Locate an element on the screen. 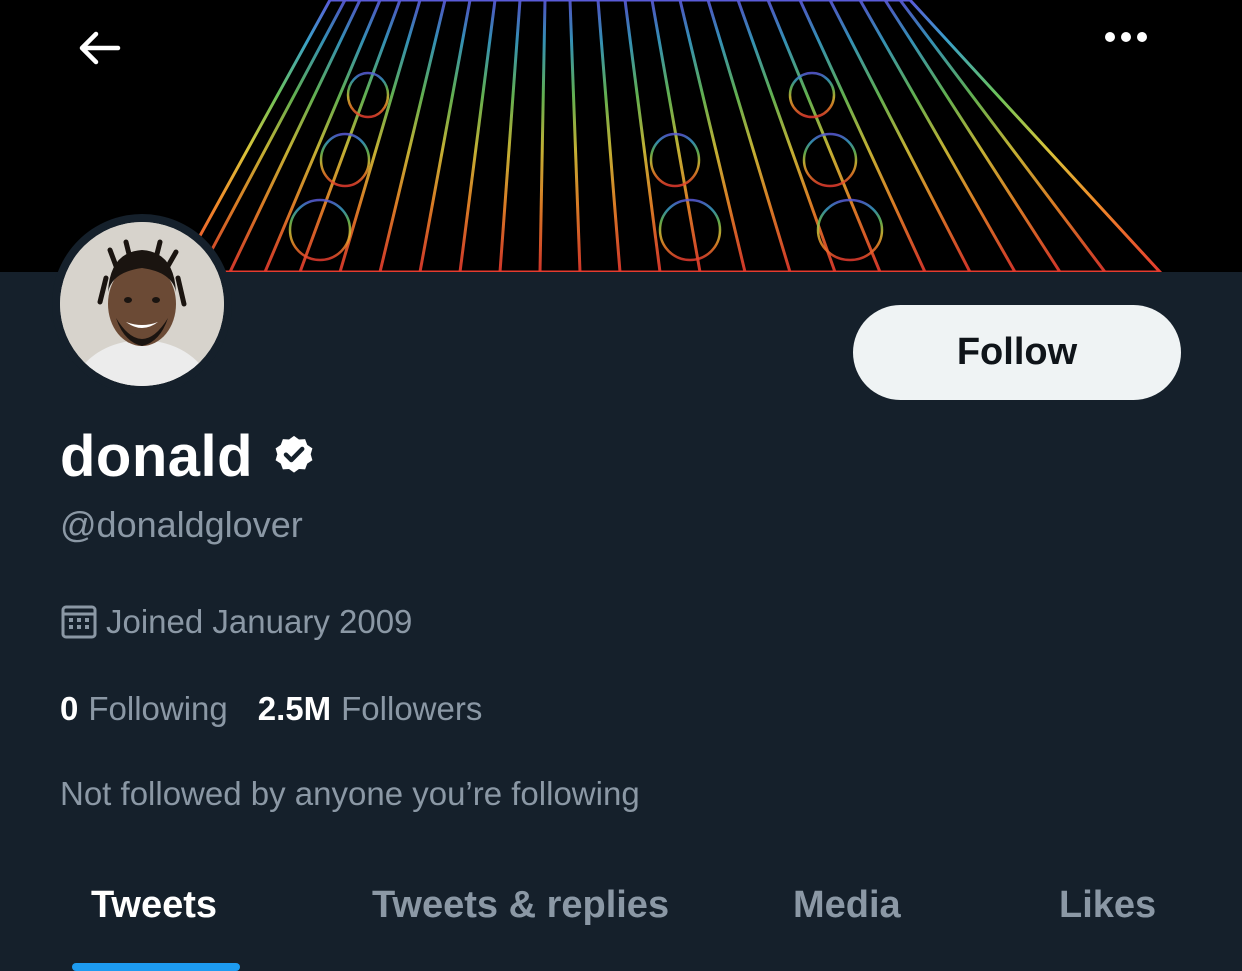 The width and height of the screenshot is (1242, 971). tab-likes: Likes is located at coordinates (1107, 905).